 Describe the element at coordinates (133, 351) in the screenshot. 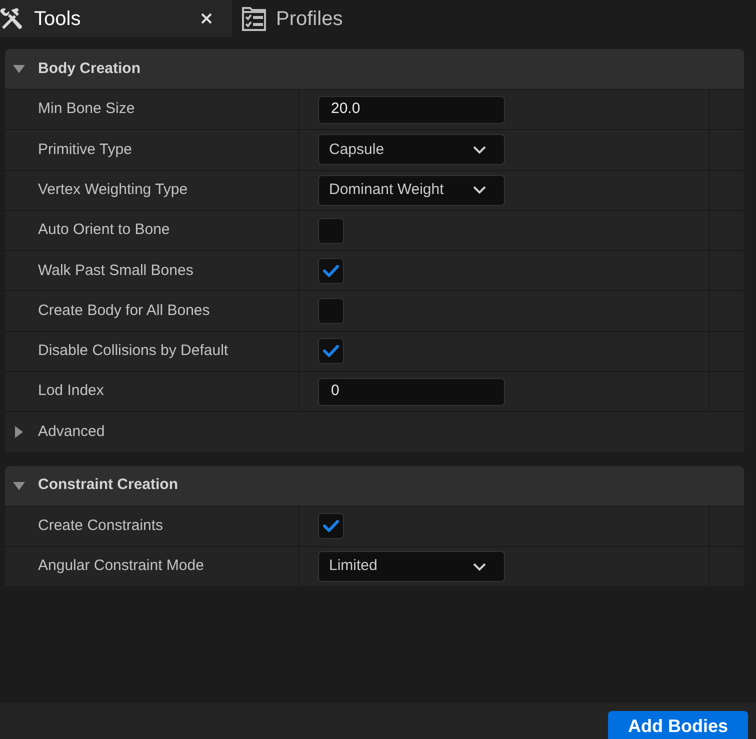

I see `property-label: Disable Collisions by Default` at that location.